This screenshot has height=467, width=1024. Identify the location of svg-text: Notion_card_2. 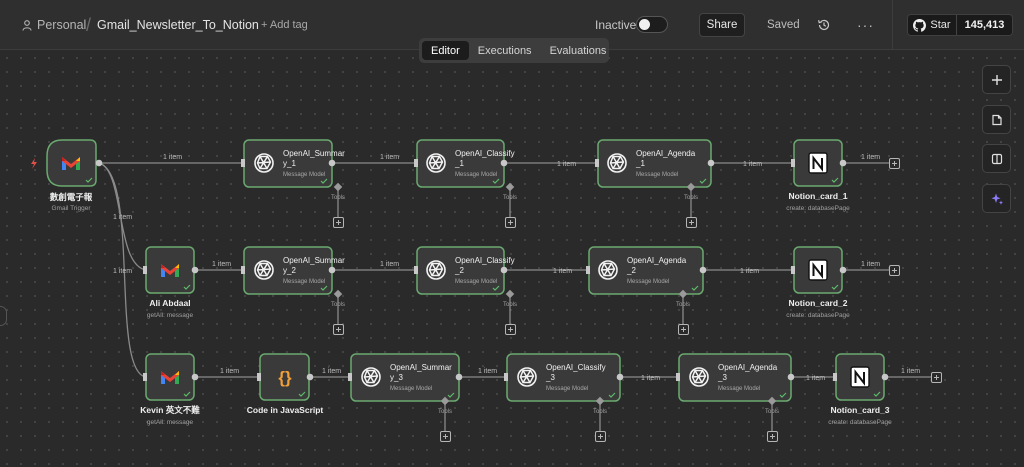
(817, 303).